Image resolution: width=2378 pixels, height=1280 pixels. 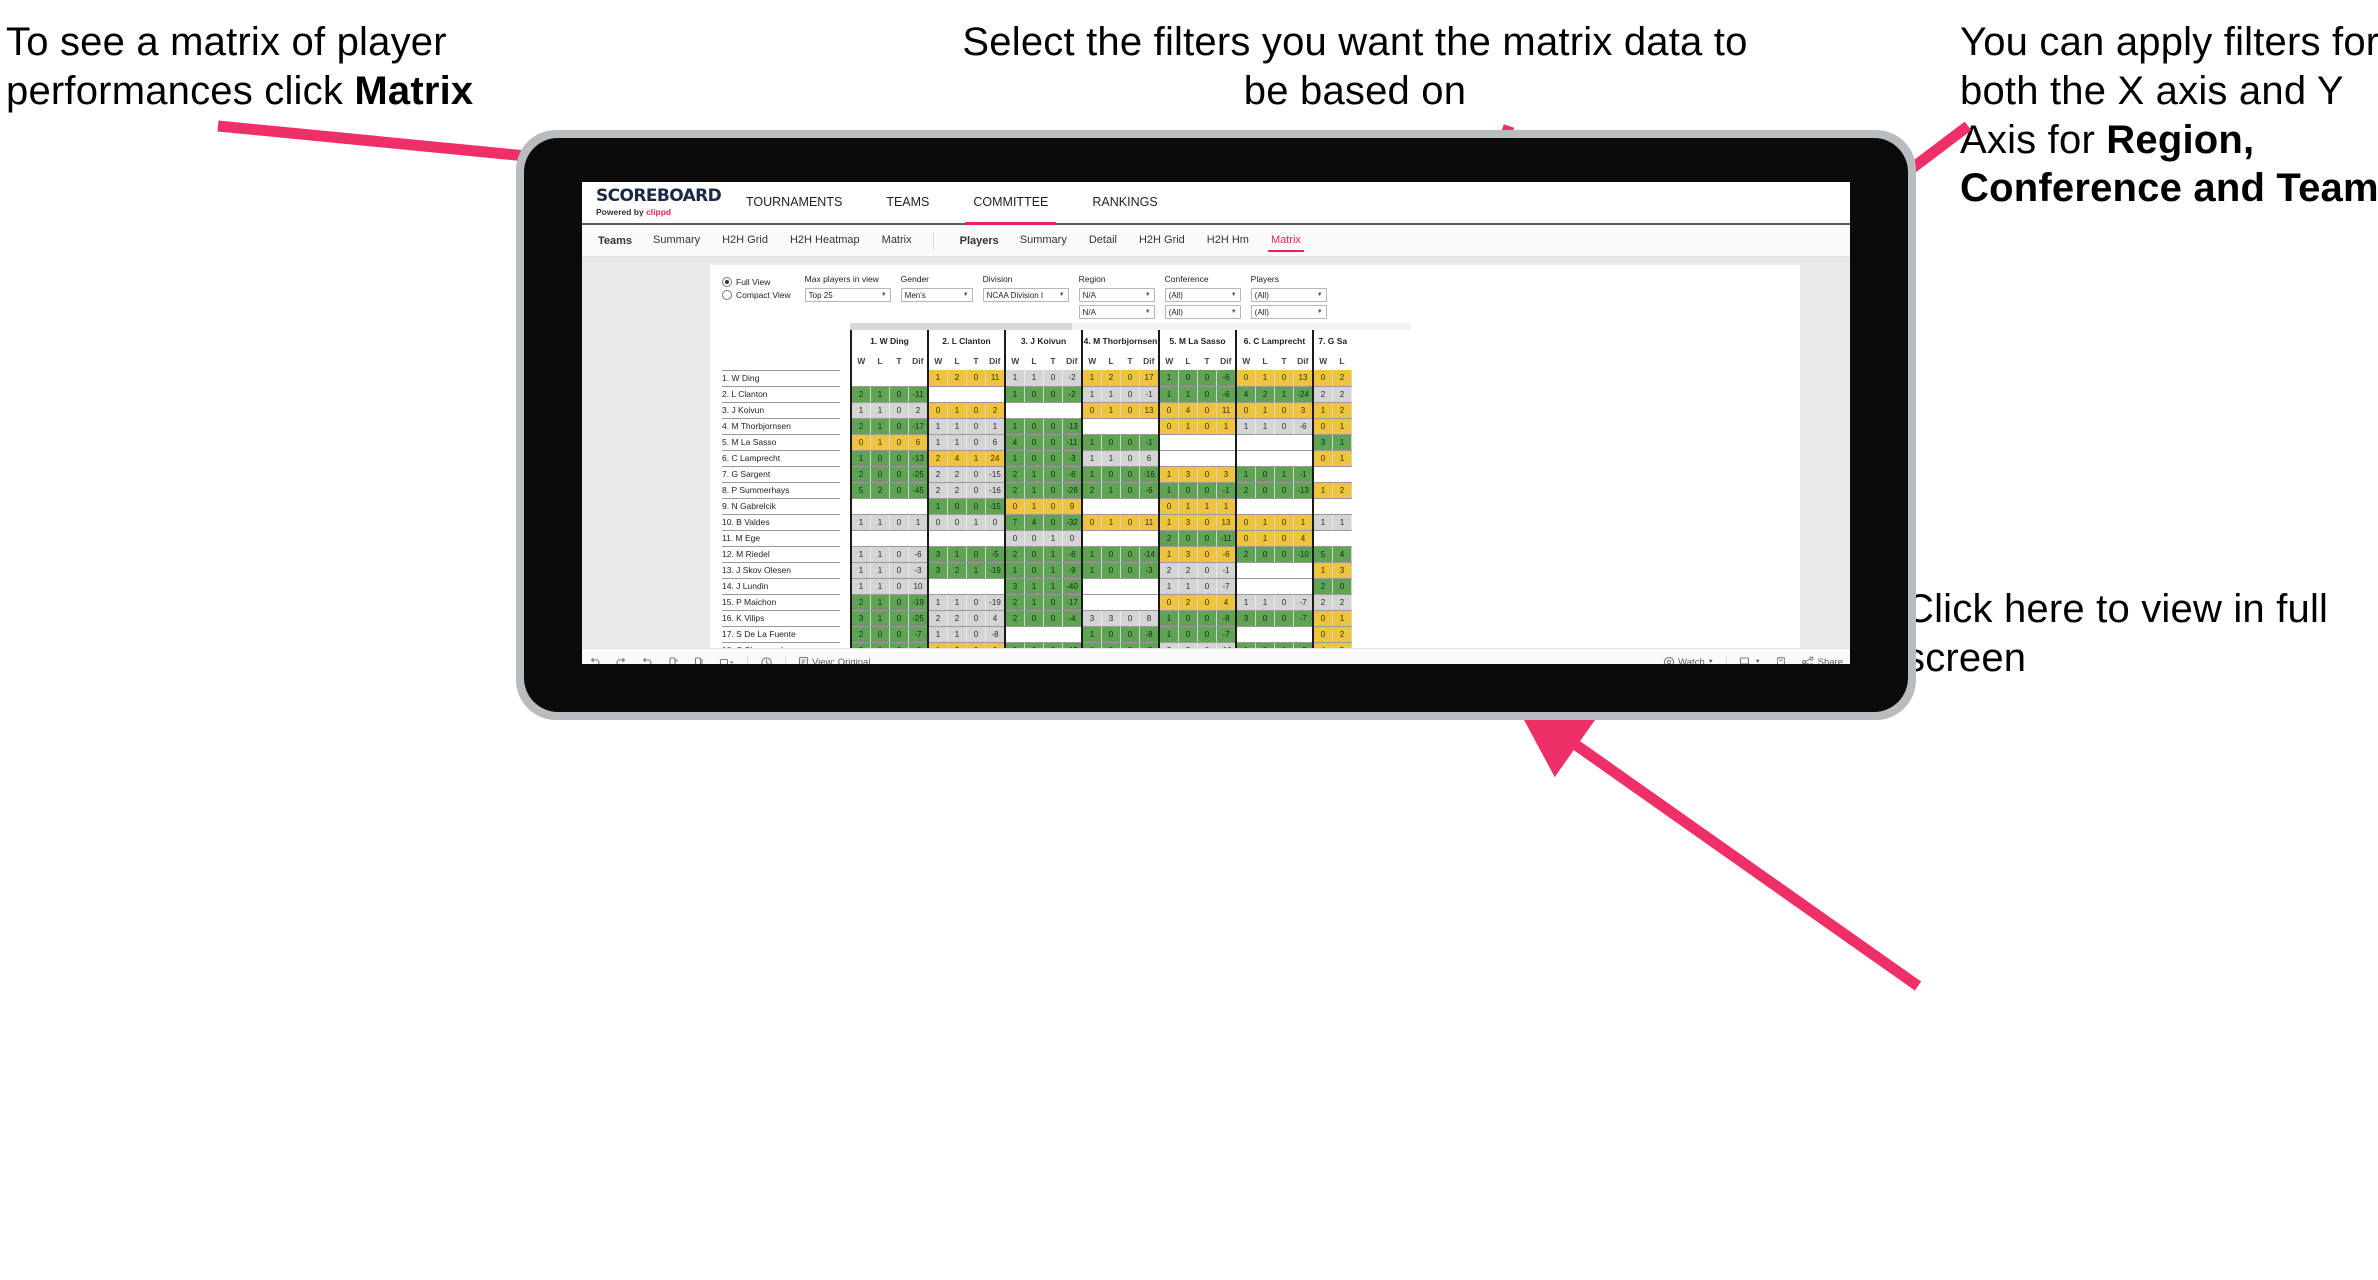 What do you see at coordinates (1010, 203) in the screenshot?
I see `top-nav-committee: COMMITTEE` at bounding box center [1010, 203].